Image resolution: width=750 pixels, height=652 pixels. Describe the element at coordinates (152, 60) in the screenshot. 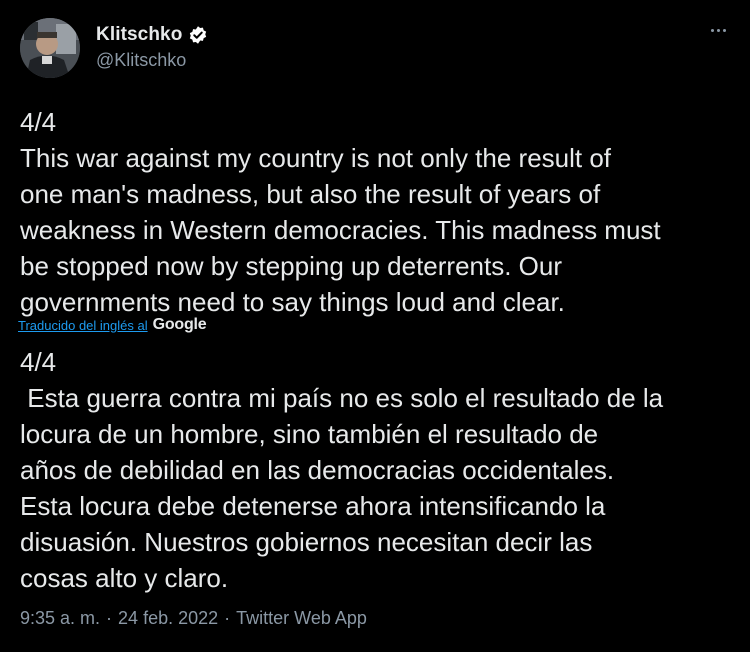

I see `author-handle: @Klitschko` at that location.